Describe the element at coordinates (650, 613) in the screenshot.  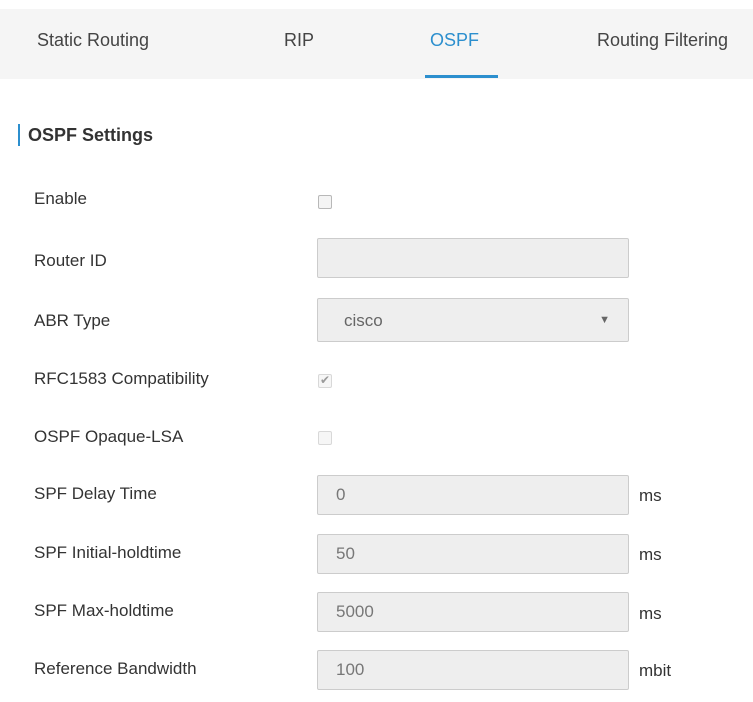
I see `spf-max-unit: ms` at that location.